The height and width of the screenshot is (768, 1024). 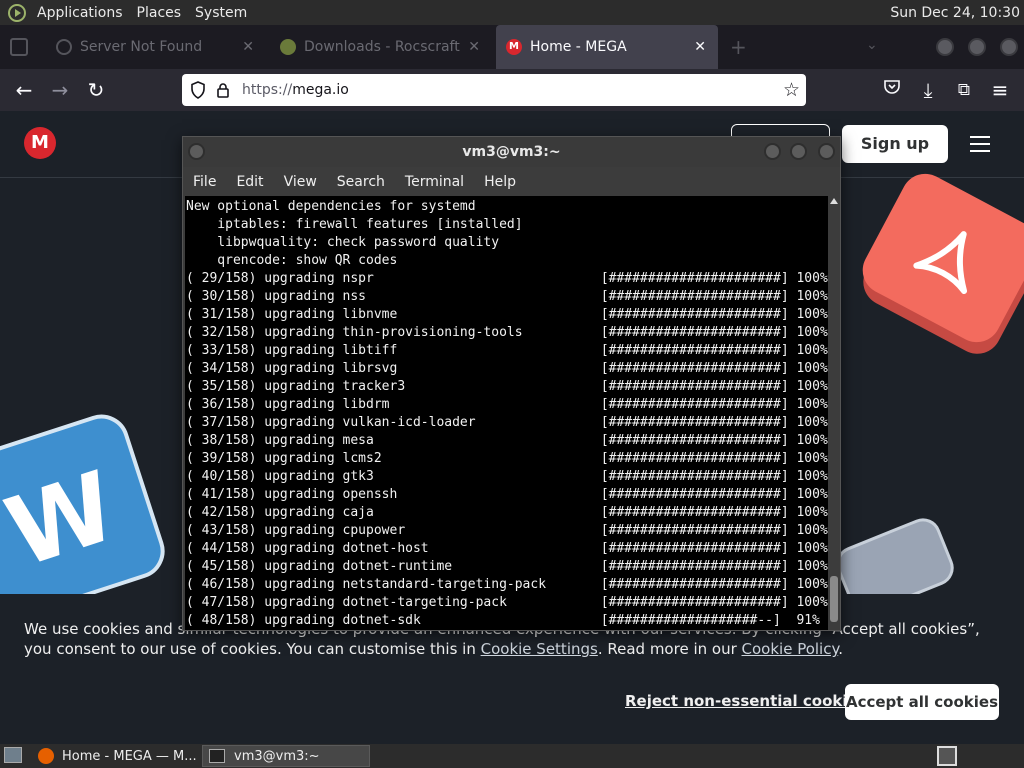 What do you see at coordinates (249, 182) in the screenshot?
I see `menu-edit: Edit` at bounding box center [249, 182].